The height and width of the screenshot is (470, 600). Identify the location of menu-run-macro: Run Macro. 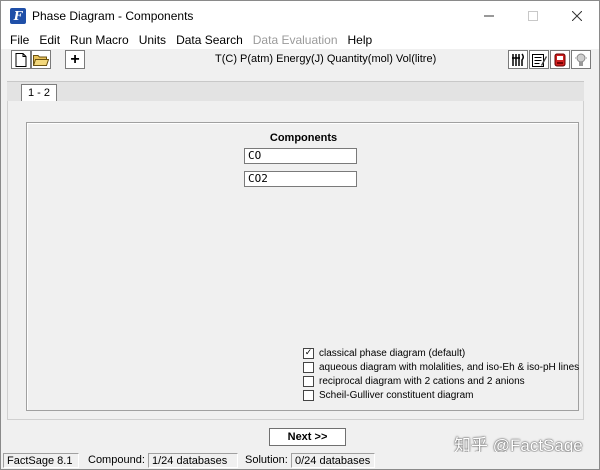
(99, 40).